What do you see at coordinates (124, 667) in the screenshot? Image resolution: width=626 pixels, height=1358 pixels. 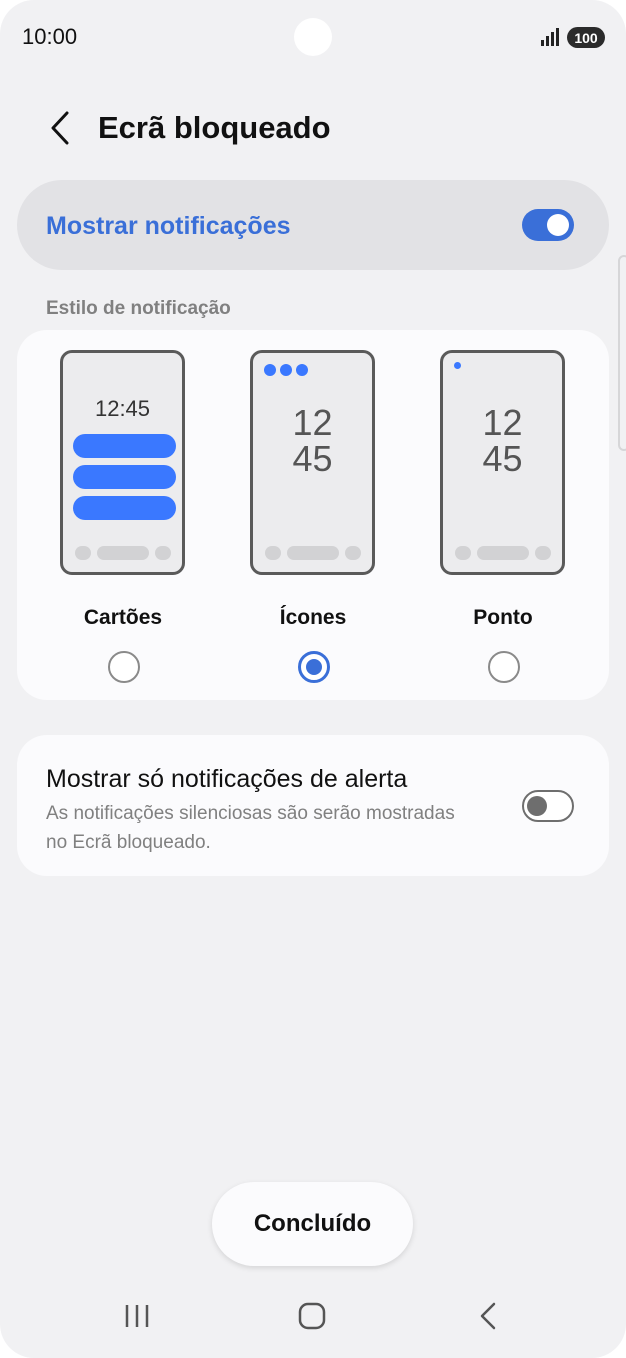 I see `cards-radio` at bounding box center [124, 667].